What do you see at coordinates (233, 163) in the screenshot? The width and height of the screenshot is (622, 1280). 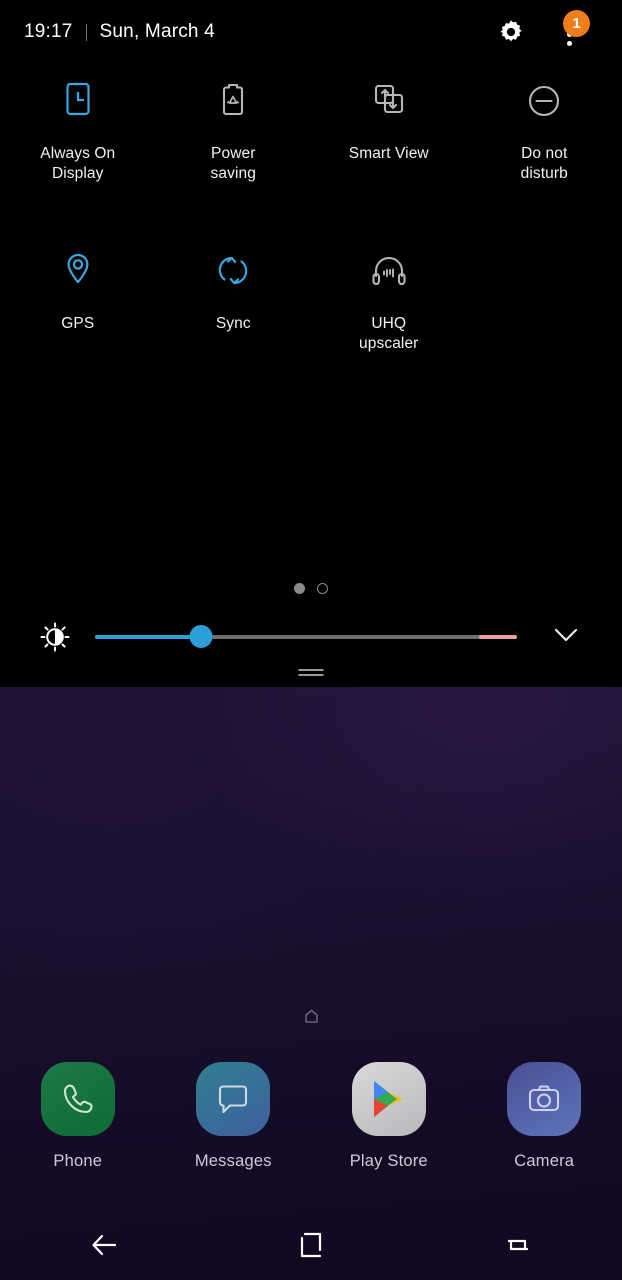 I see `toggle-label: Power saving` at bounding box center [233, 163].